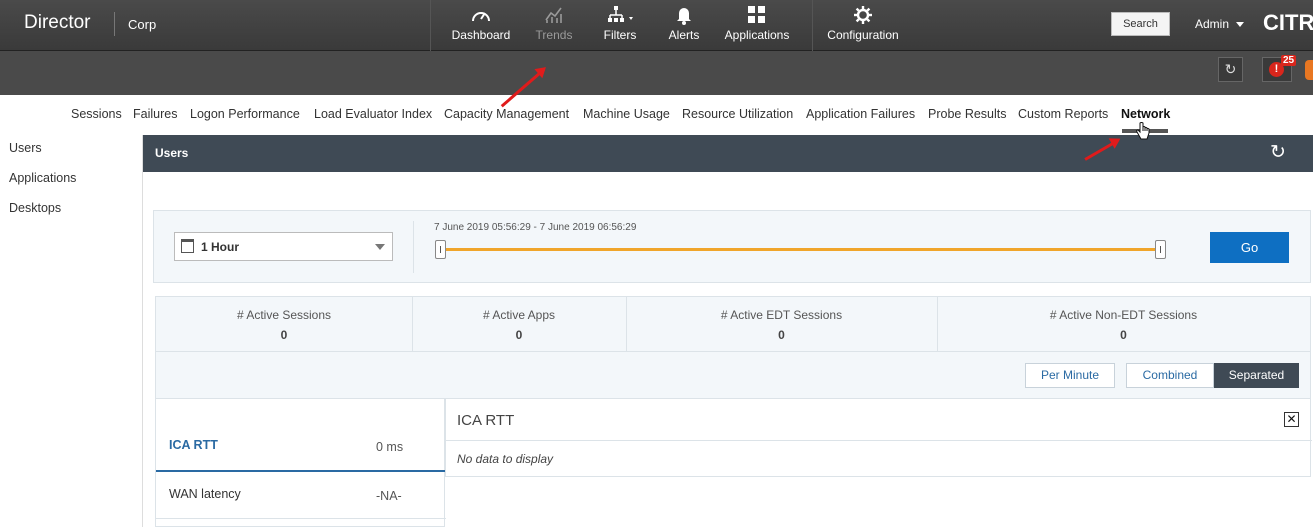 The height and width of the screenshot is (527, 1313). Describe the element at coordinates (25, 148) in the screenshot. I see `sidebar-item-users: Users` at that location.